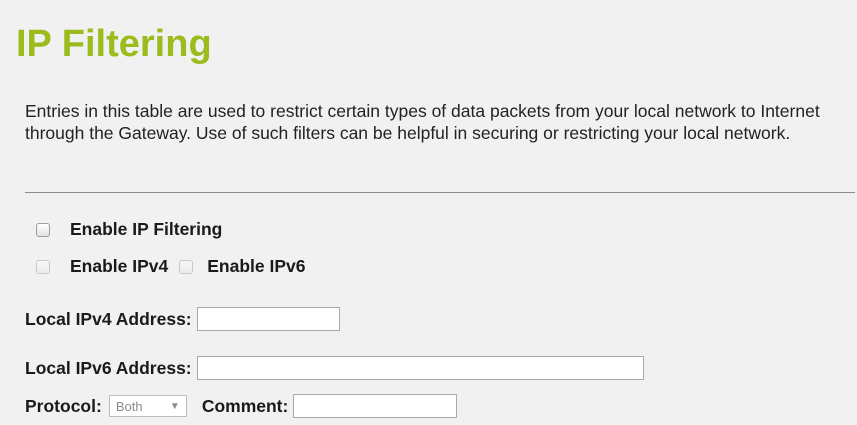  What do you see at coordinates (174, 406) in the screenshot?
I see `chevron-down-icon: ▼` at bounding box center [174, 406].